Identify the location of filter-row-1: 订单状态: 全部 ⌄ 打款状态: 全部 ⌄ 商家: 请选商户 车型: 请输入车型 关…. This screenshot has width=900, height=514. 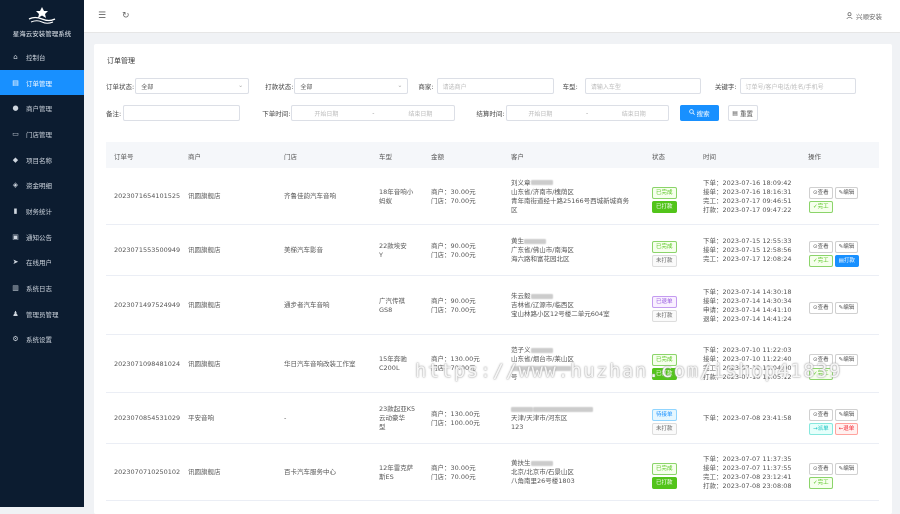
(481, 86).